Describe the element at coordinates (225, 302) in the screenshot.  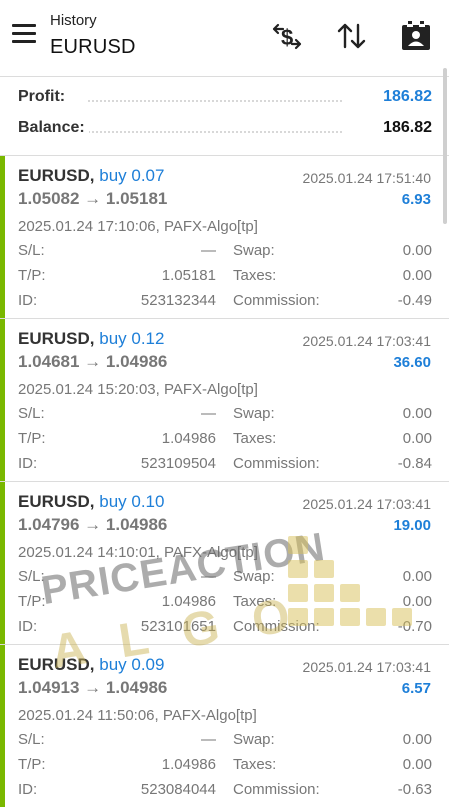
I see `detail-row: ID: 523132344 Commission: -0.49` at that location.